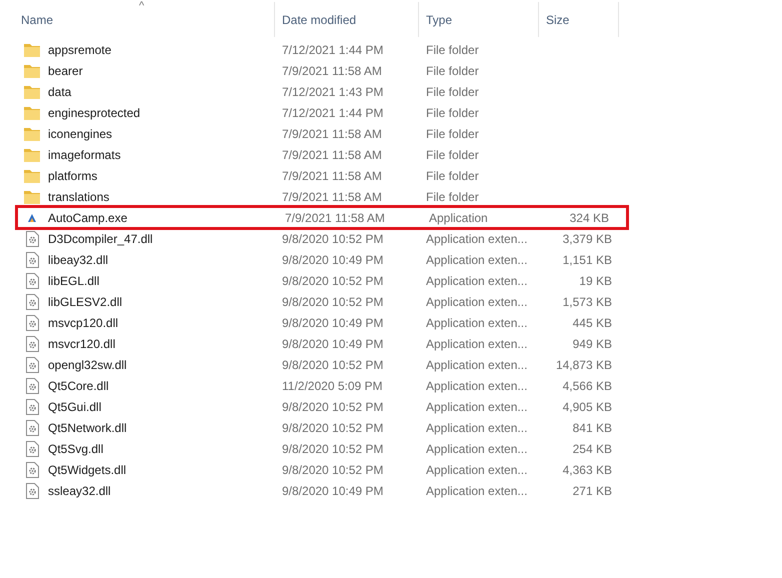 The image size is (782, 578). Describe the element at coordinates (85, 301) in the screenshot. I see `file-name: libGLESV2.dll` at that location.